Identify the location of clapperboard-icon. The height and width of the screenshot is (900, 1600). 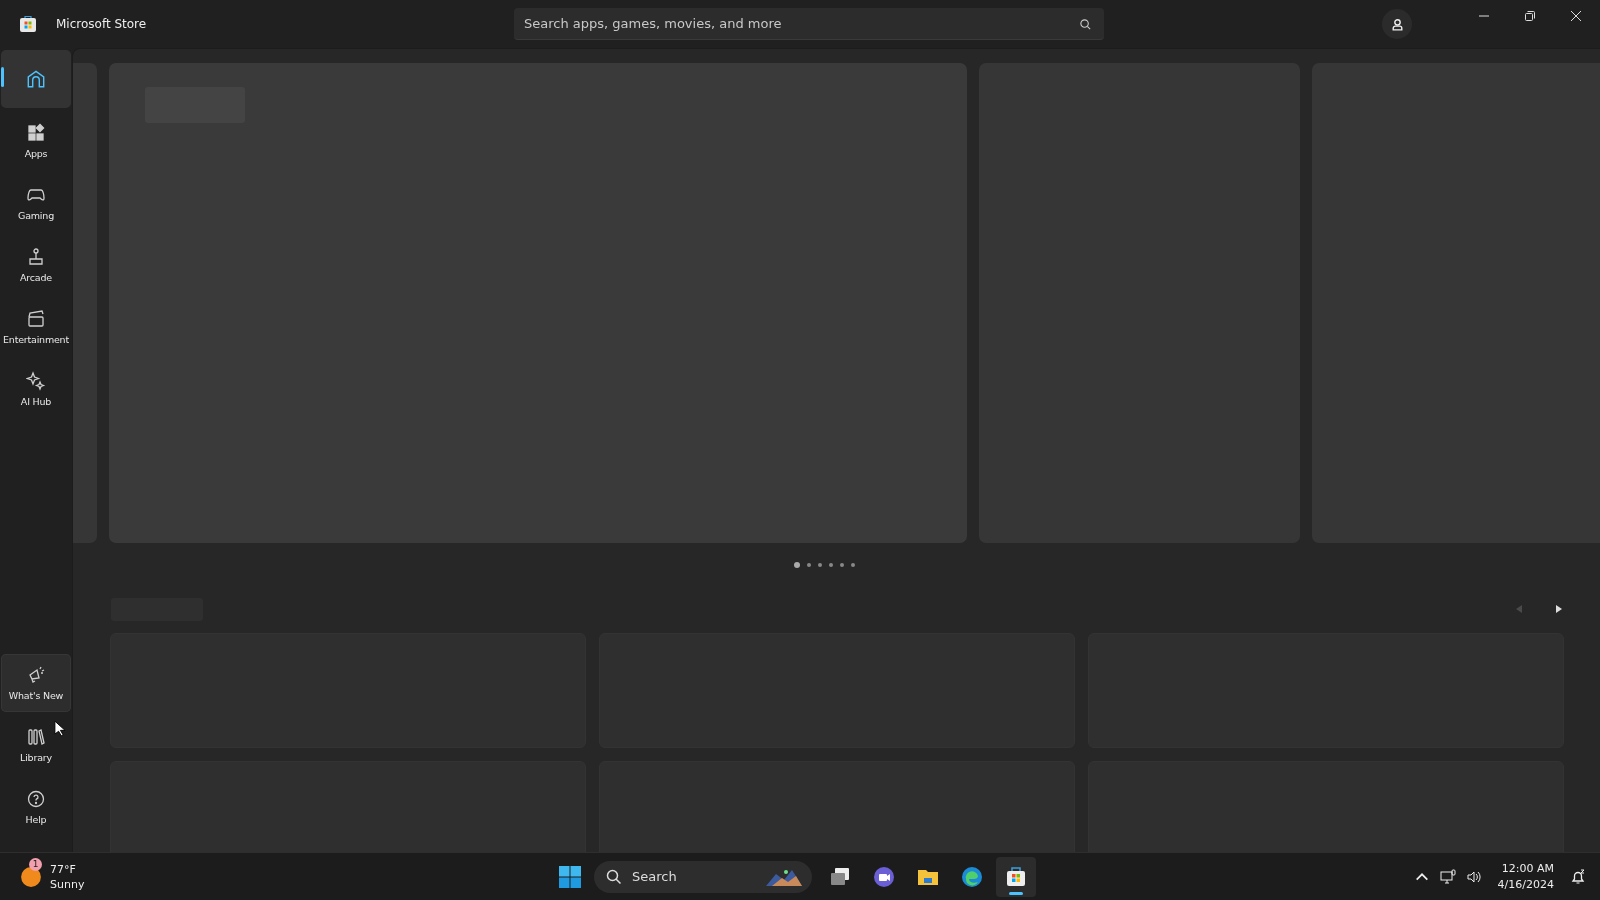
(36, 319).